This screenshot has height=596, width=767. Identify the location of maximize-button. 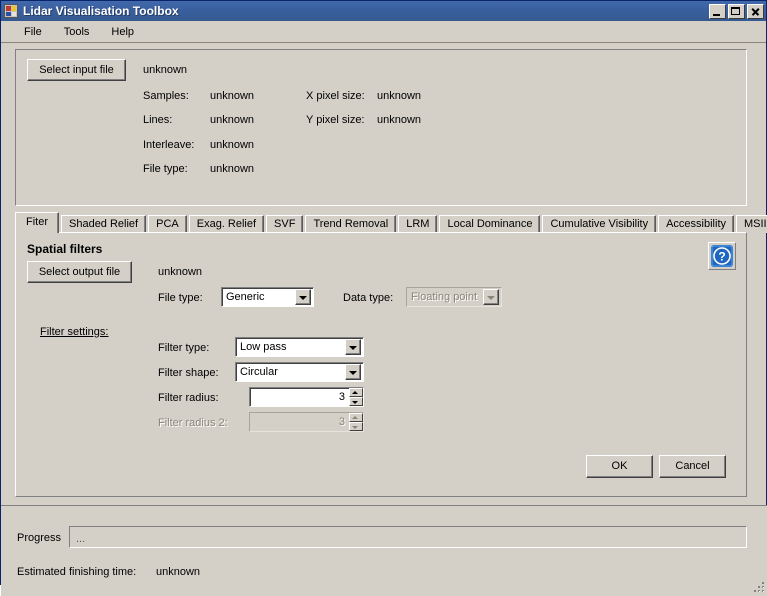
(736, 11).